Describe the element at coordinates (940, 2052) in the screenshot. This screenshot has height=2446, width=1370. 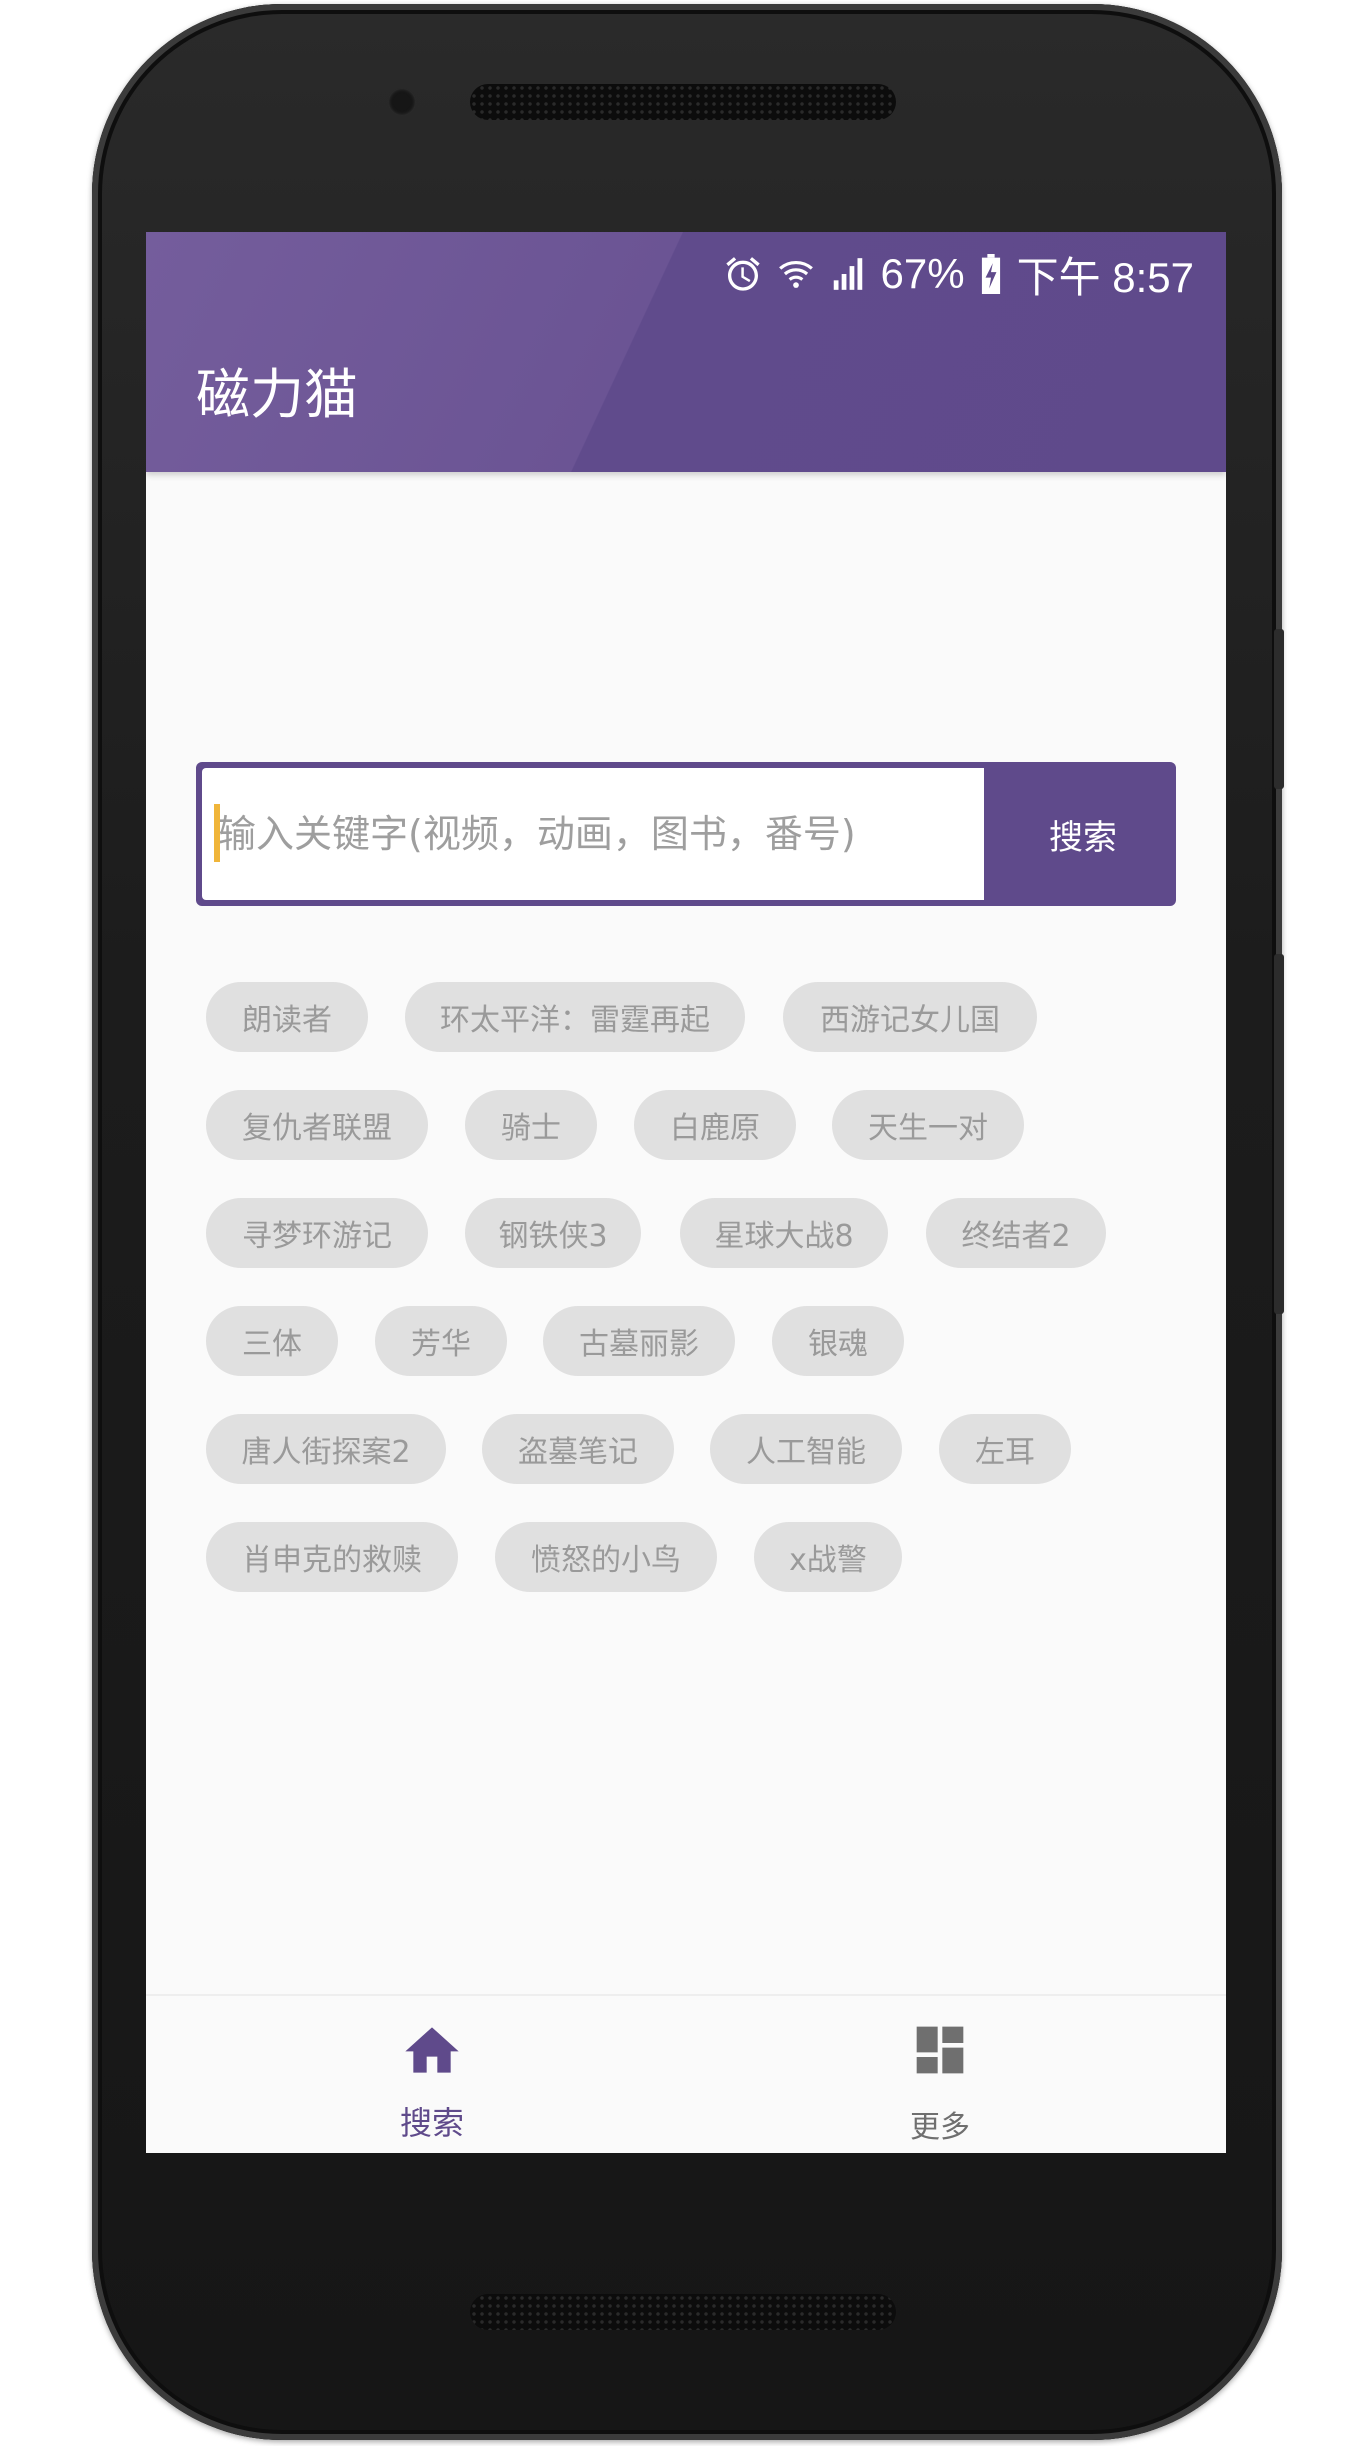
I see `dashboard-icon` at that location.